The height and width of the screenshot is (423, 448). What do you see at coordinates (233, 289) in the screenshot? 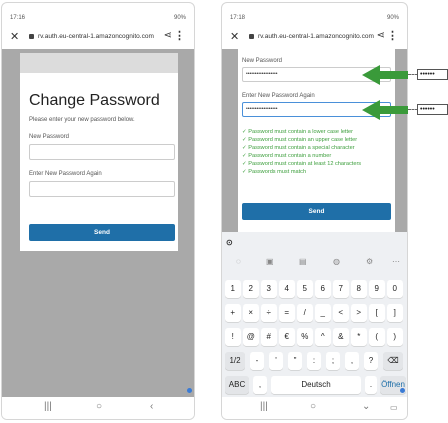
I see `key: 1` at bounding box center [233, 289].